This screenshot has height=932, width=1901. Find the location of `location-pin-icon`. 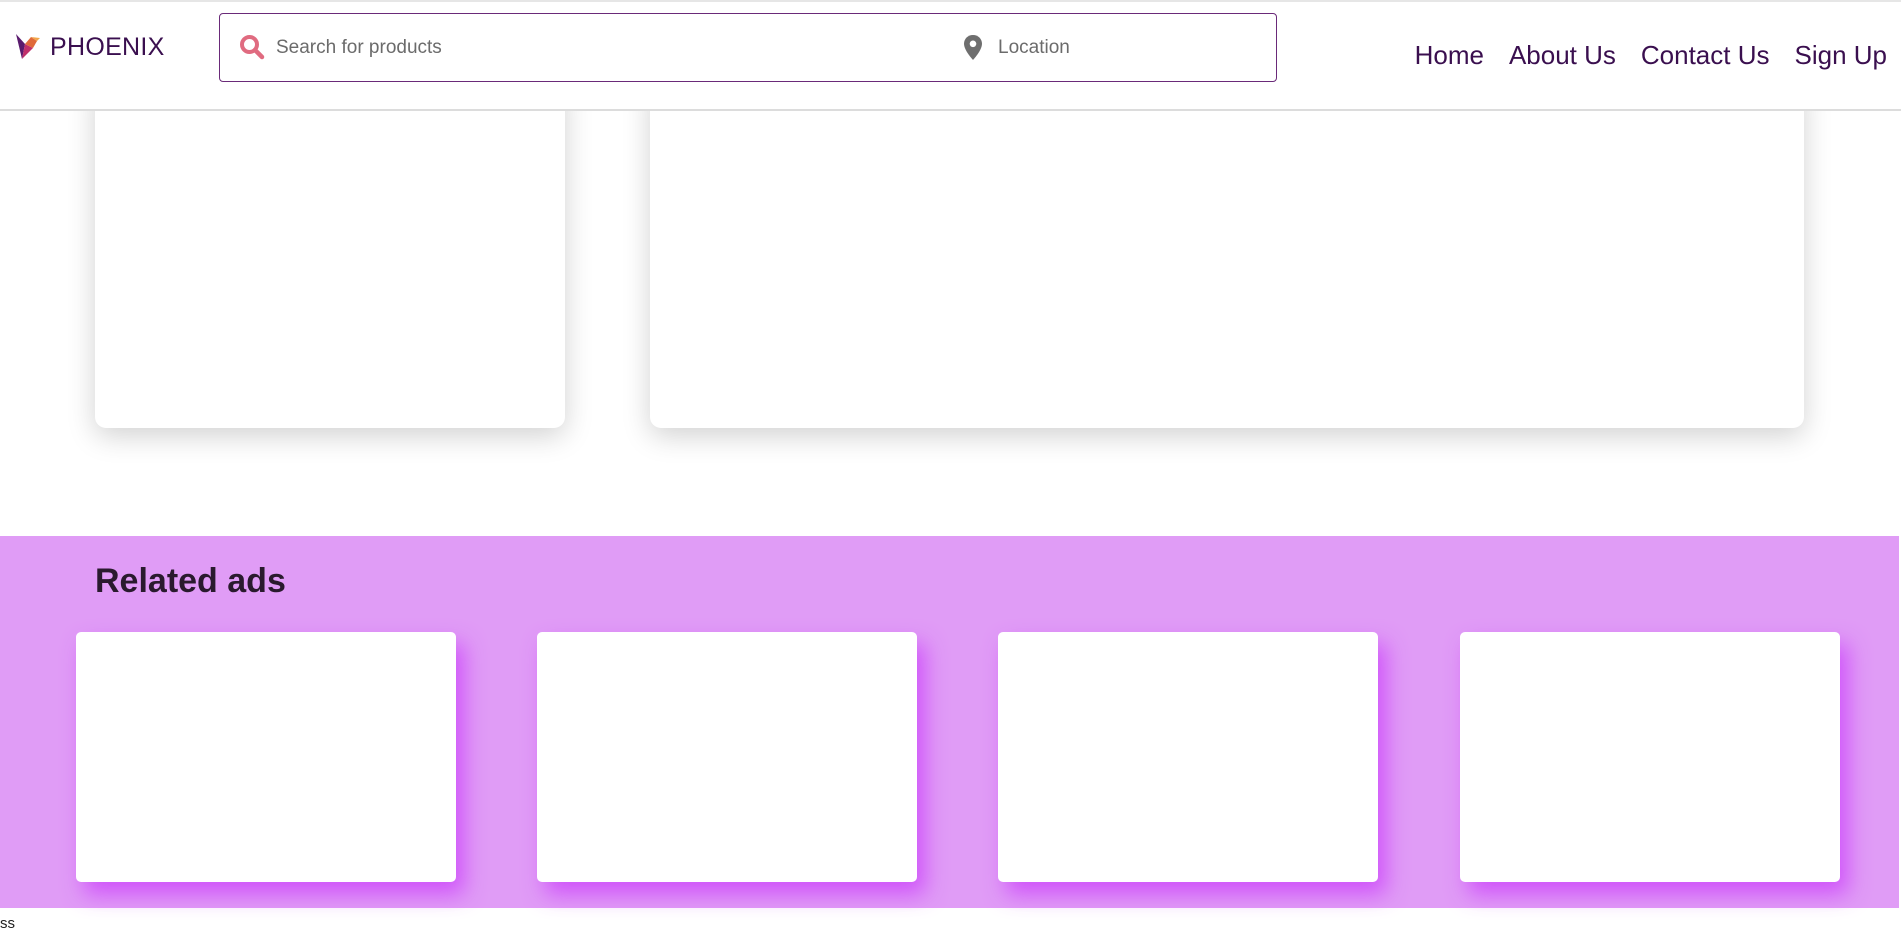

location-pin-icon is located at coordinates (973, 50).